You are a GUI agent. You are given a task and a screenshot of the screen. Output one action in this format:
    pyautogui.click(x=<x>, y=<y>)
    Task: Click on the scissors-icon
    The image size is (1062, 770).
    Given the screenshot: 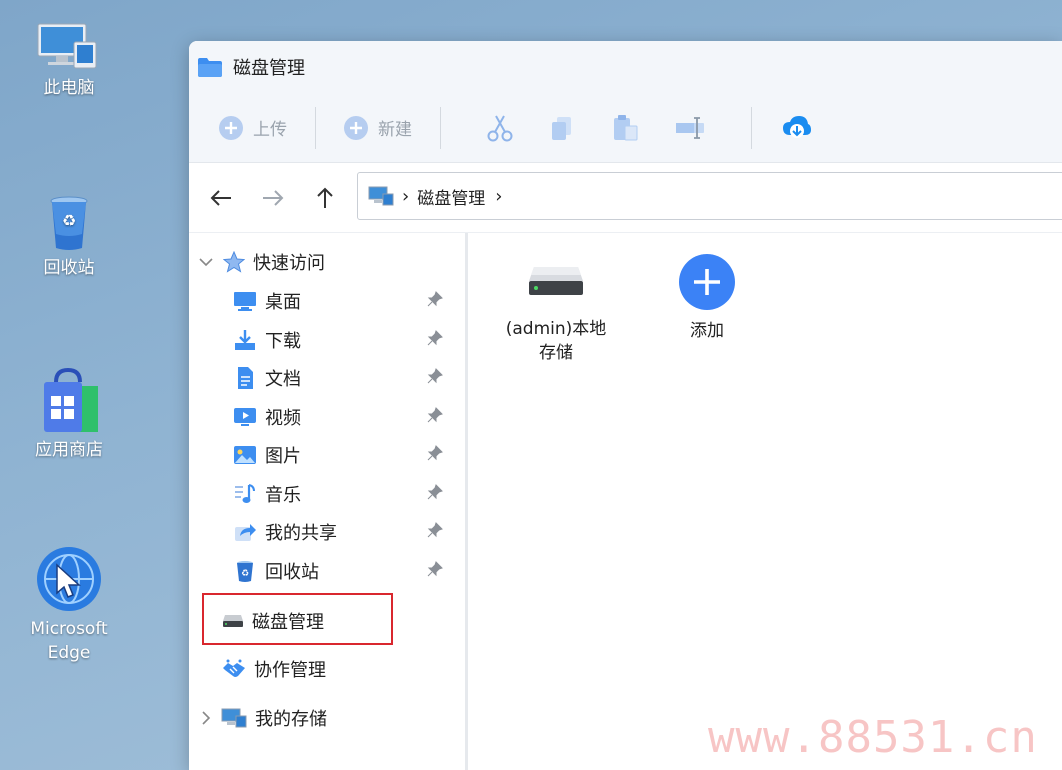 What is the action you would take?
    pyautogui.click(x=500, y=128)
    